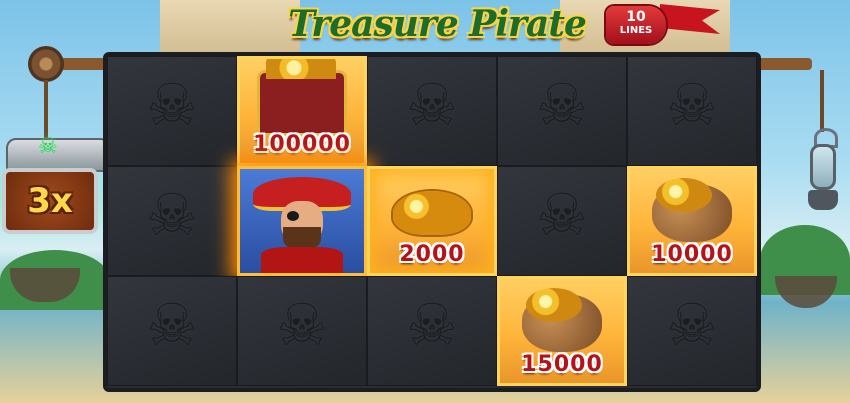 The height and width of the screenshot is (403, 850). I want to click on reel-cell-r2-c2, so click(302, 221).